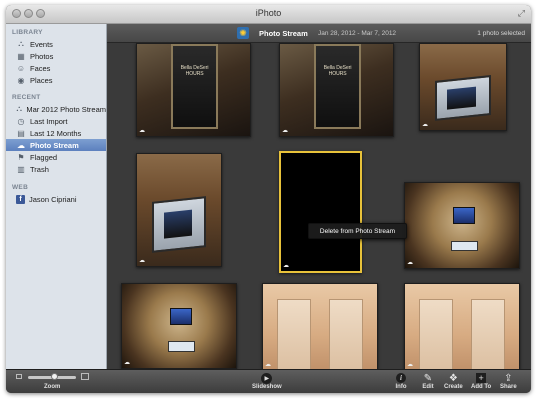 This screenshot has height=401, width=540. Describe the element at coordinates (56, 80) in the screenshot. I see `sidebar-item-places: ◉ Places` at that location.